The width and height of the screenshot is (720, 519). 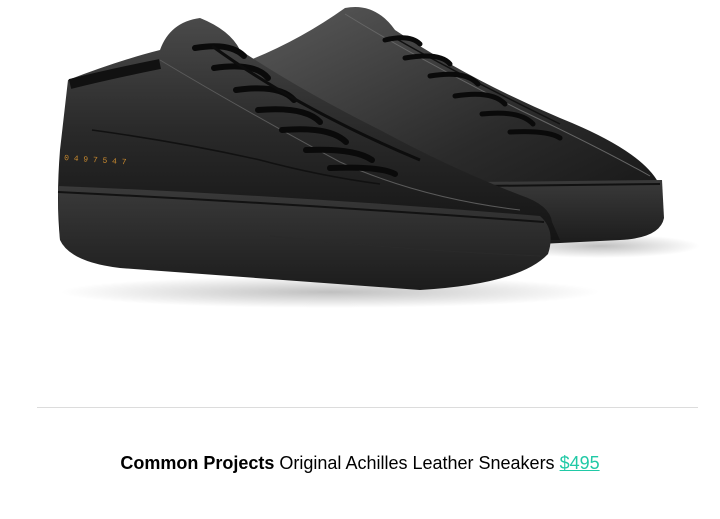 I want to click on price-link: $495, so click(x=580, y=463).